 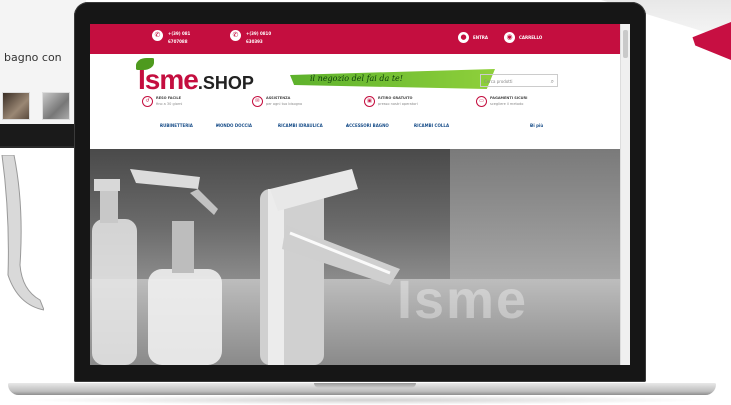 What do you see at coordinates (258, 38) in the screenshot?
I see `phone-number-2: +(39) 0810 630393` at bounding box center [258, 38].